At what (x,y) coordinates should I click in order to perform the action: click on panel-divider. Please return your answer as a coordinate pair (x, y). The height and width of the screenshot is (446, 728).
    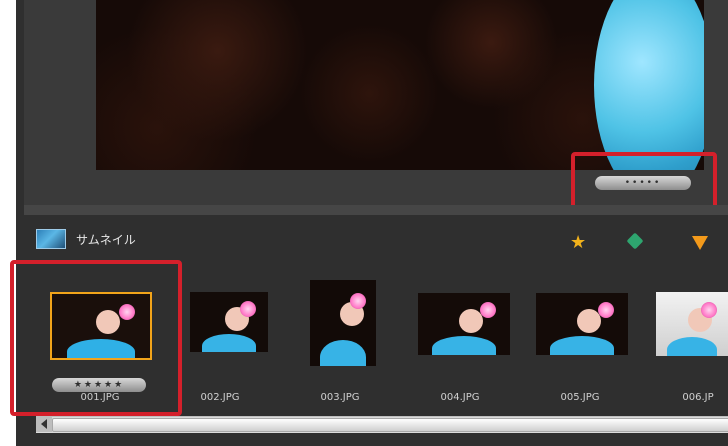
    Looking at the image, I should click on (376, 210).